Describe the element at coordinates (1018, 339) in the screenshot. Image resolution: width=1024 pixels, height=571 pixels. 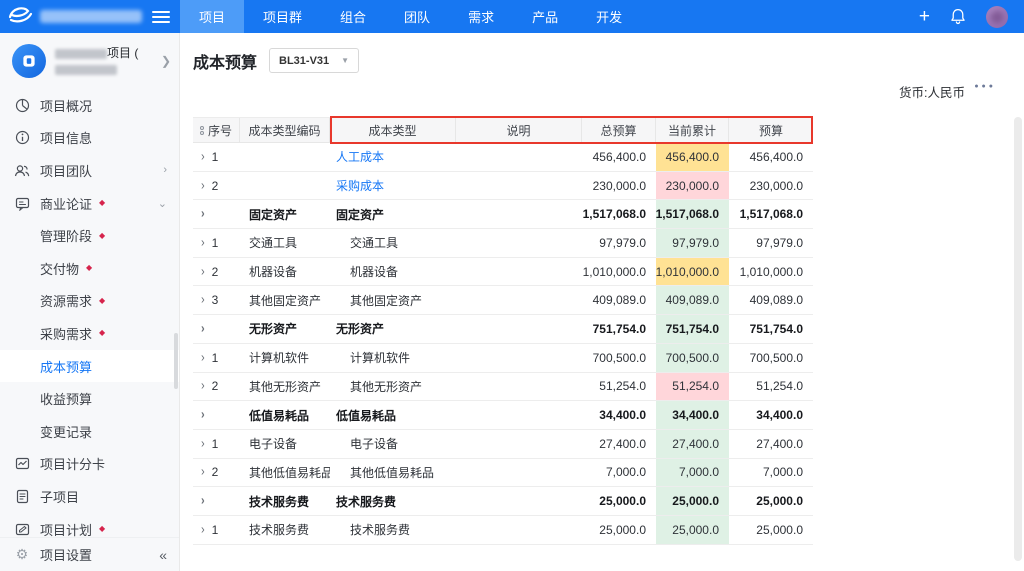
I see `vertical-scrollbar` at that location.